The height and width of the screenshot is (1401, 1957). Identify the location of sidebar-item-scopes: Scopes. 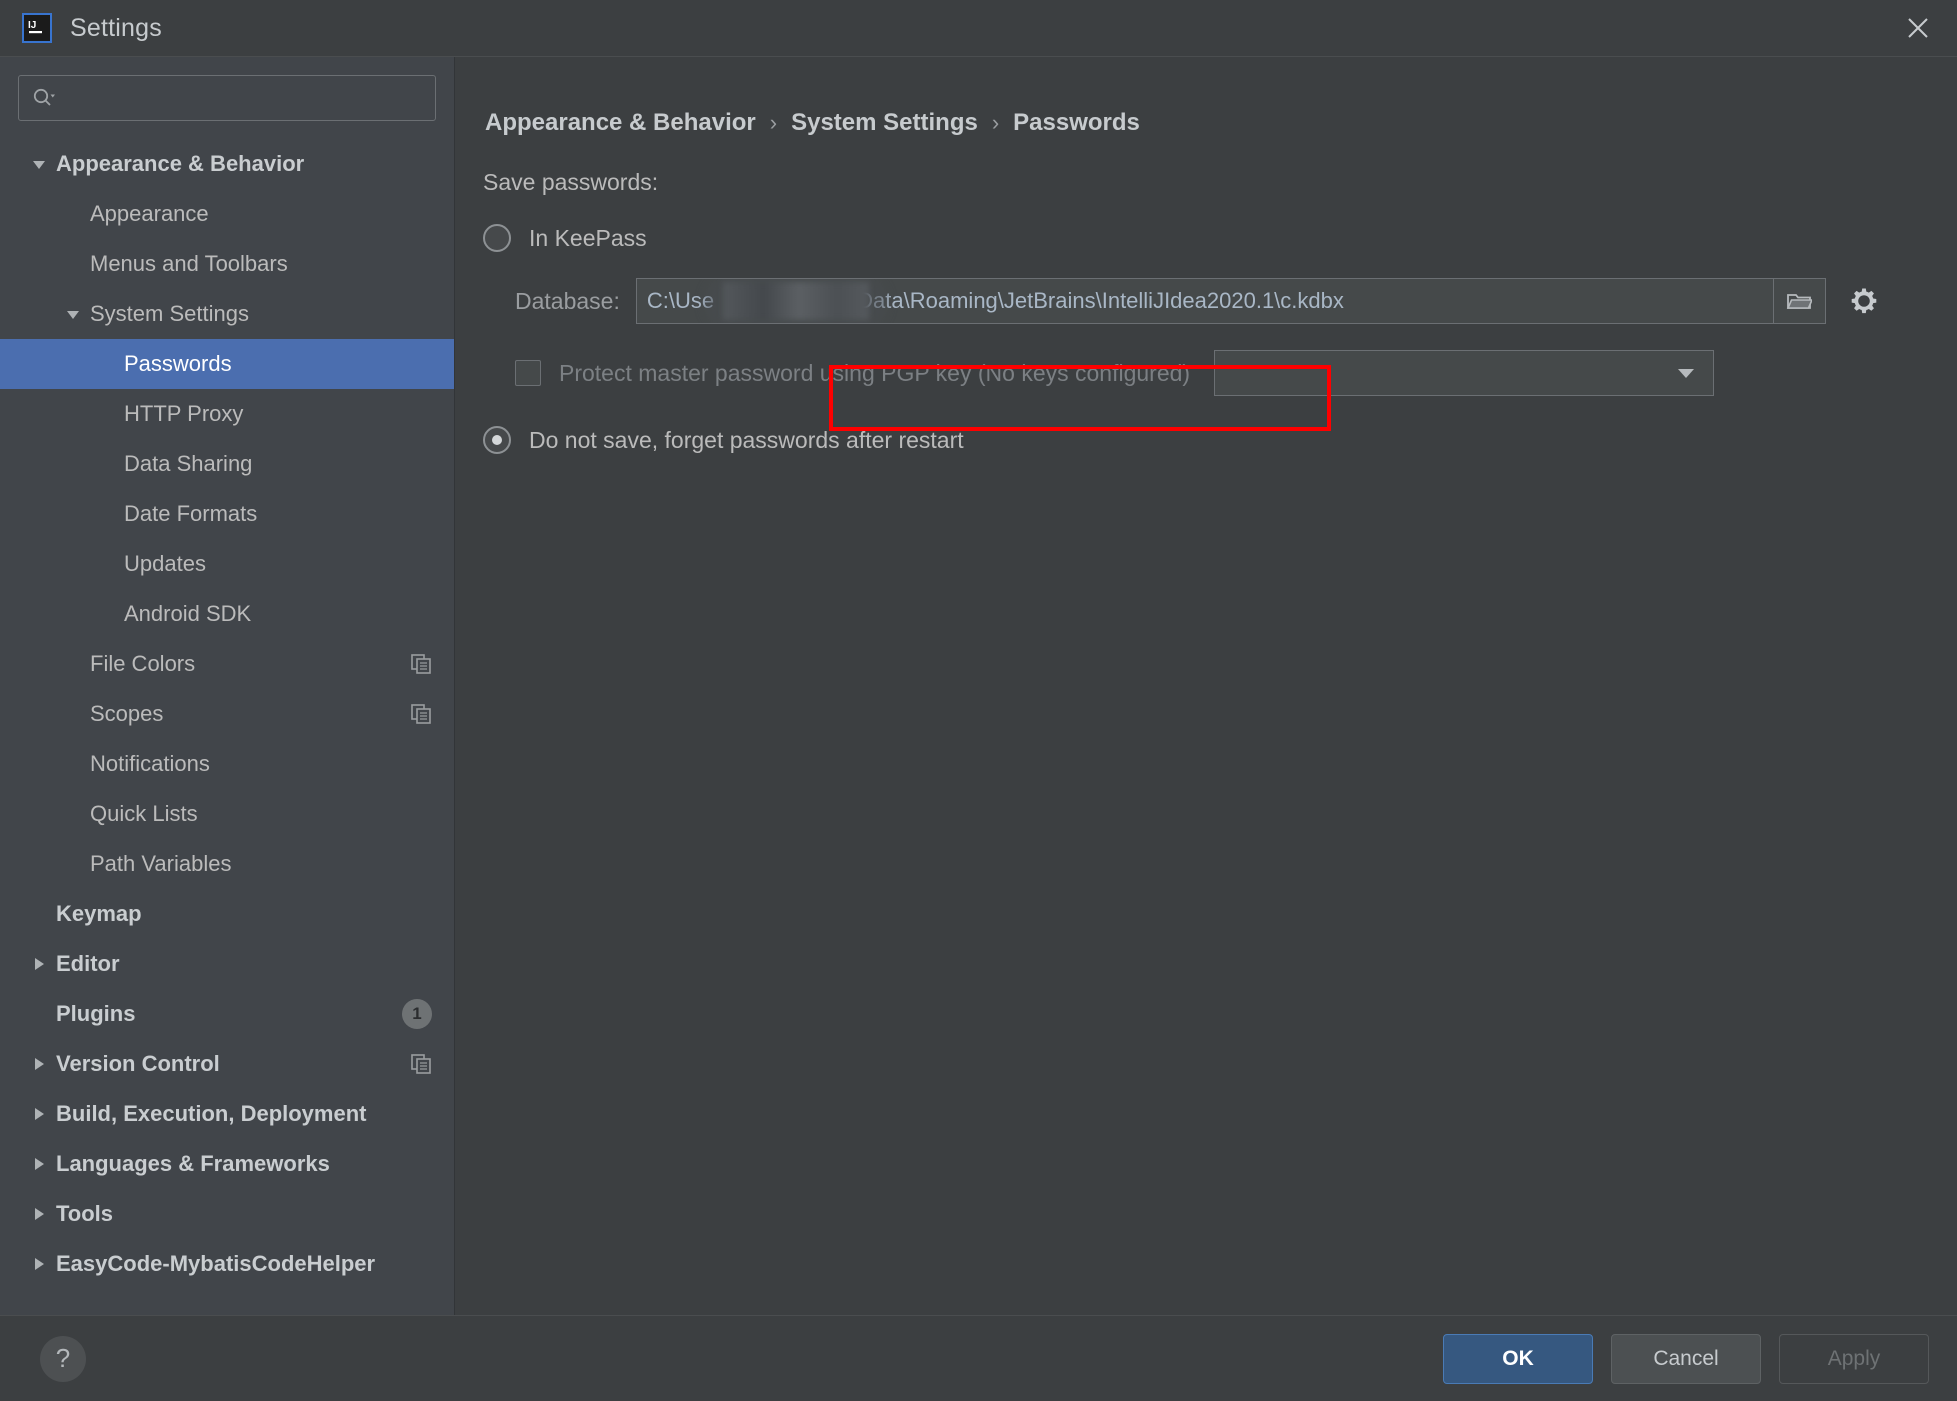
(227, 714).